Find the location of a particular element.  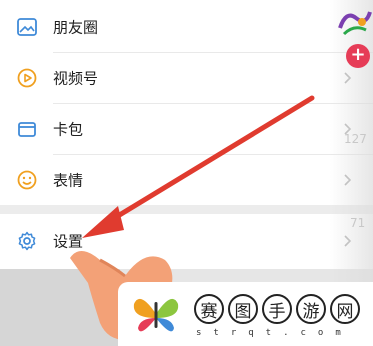

card-icon is located at coordinates (27, 129).